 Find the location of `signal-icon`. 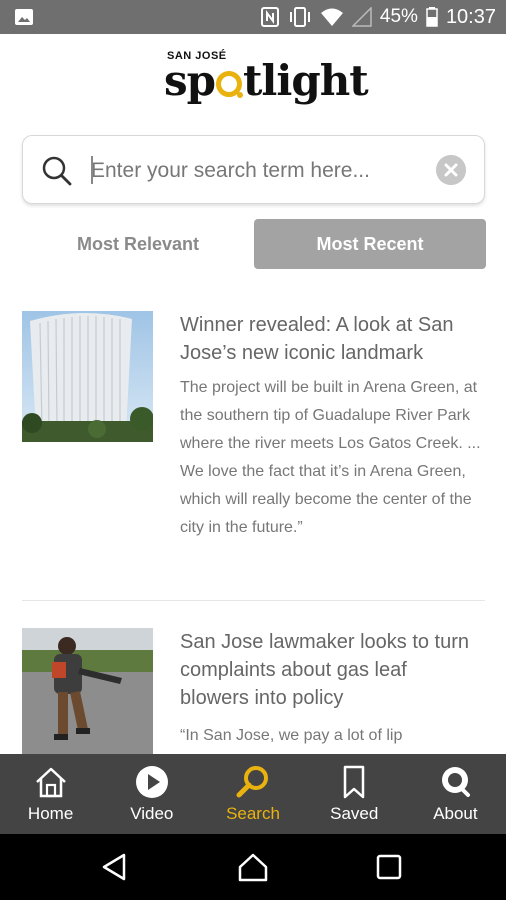

signal-icon is located at coordinates (361, 17).